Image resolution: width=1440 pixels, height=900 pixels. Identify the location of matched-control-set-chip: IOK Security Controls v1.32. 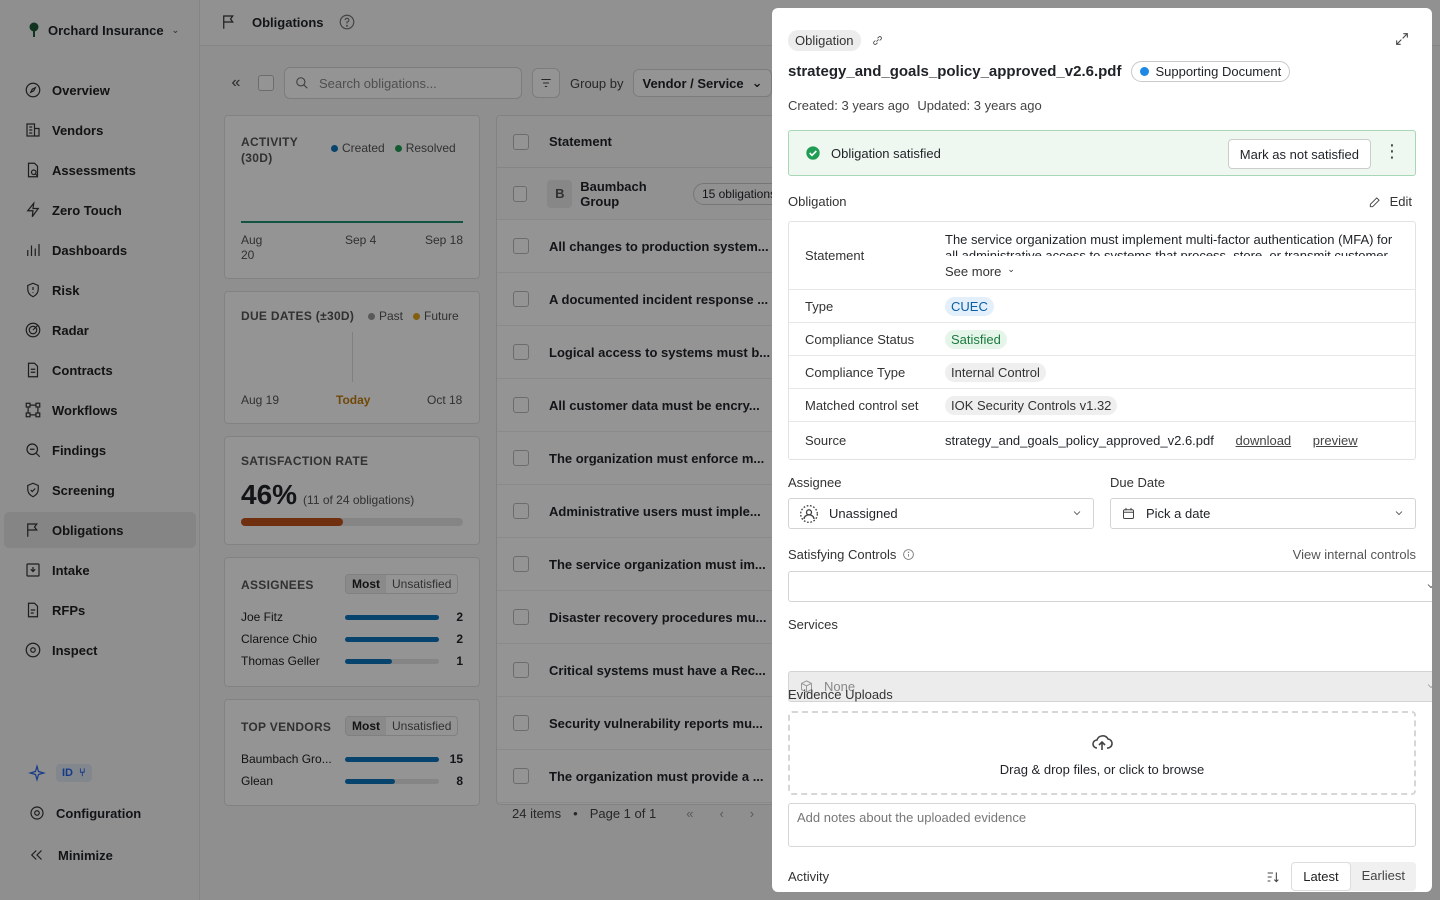
(1031, 405).